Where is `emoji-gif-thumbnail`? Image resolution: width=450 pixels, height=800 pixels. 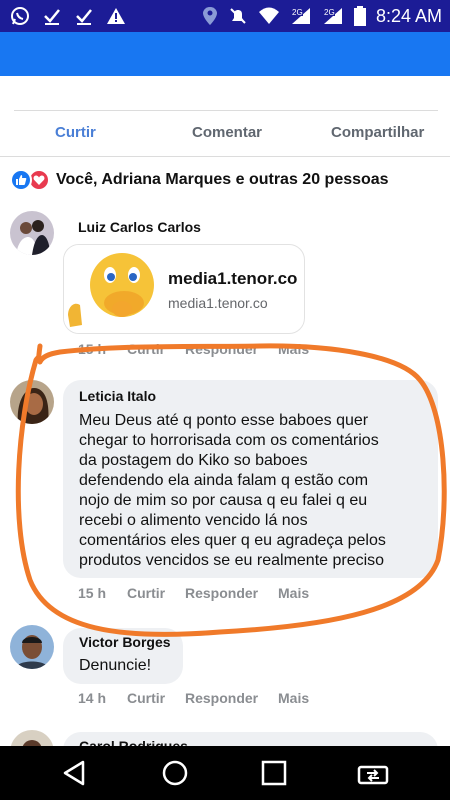 emoji-gif-thumbnail is located at coordinates (112, 289).